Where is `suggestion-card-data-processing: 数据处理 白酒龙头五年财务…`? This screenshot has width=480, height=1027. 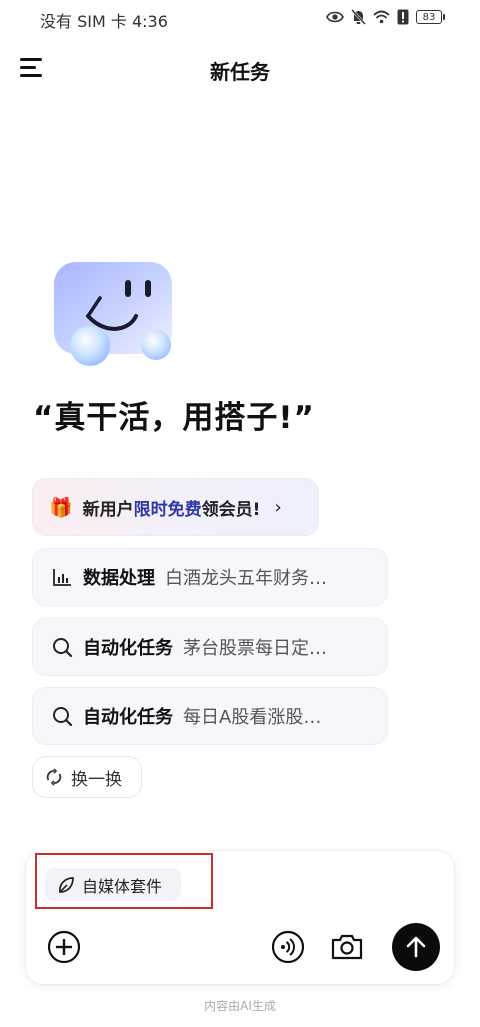
suggestion-card-data-processing: 数据处理 白酒龙头五年财务… is located at coordinates (210, 577).